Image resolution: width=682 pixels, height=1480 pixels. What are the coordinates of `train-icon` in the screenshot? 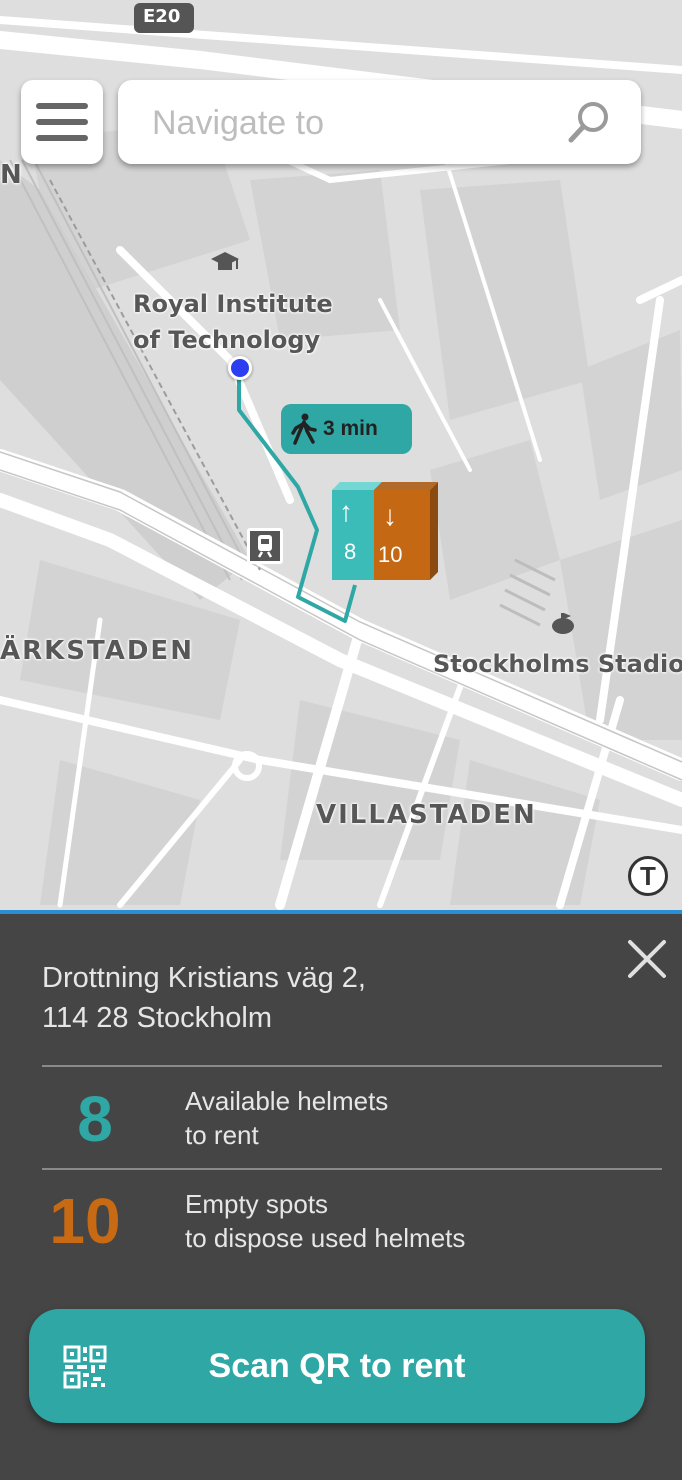 It's located at (265, 546).